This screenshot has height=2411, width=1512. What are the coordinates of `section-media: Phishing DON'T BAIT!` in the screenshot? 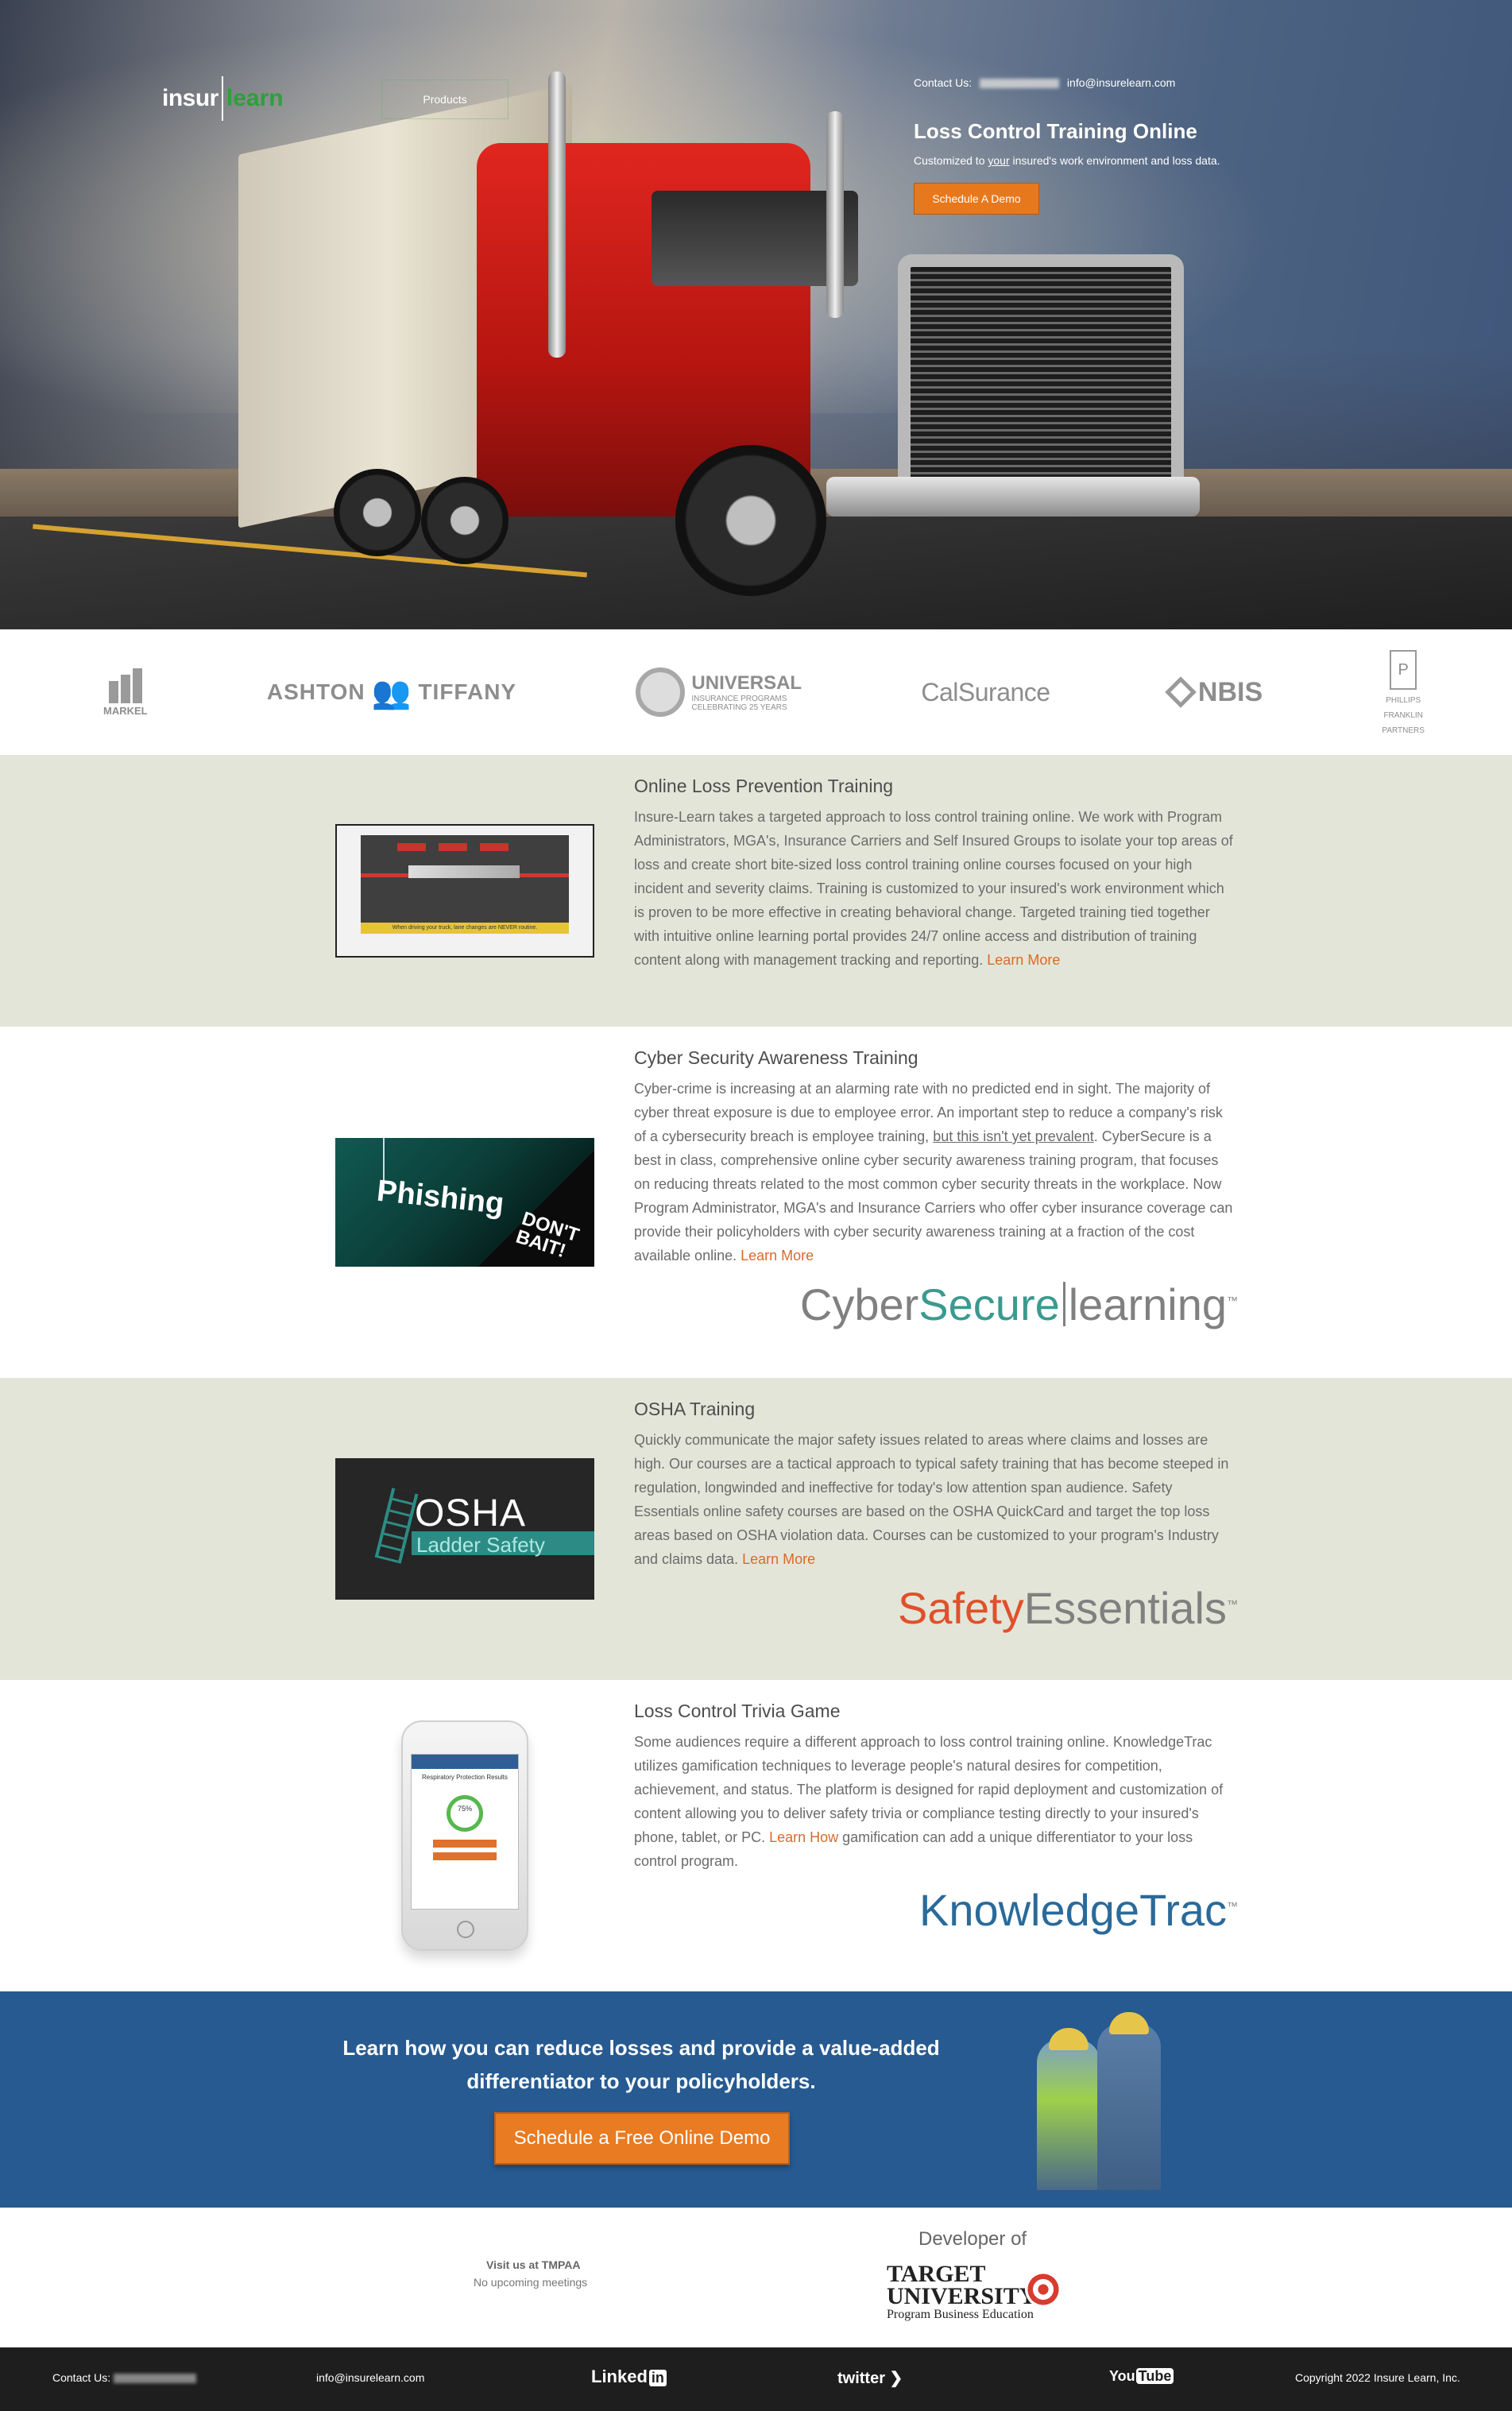 It's located at (464, 1203).